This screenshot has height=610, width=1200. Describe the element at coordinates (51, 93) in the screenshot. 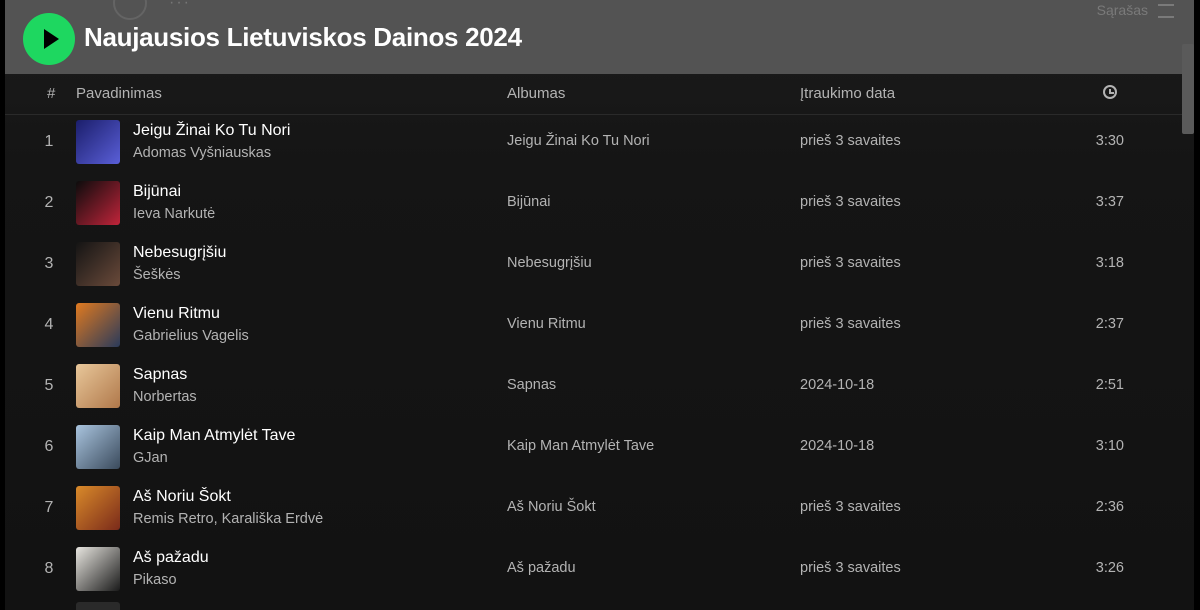

I see `column-number: #` at that location.